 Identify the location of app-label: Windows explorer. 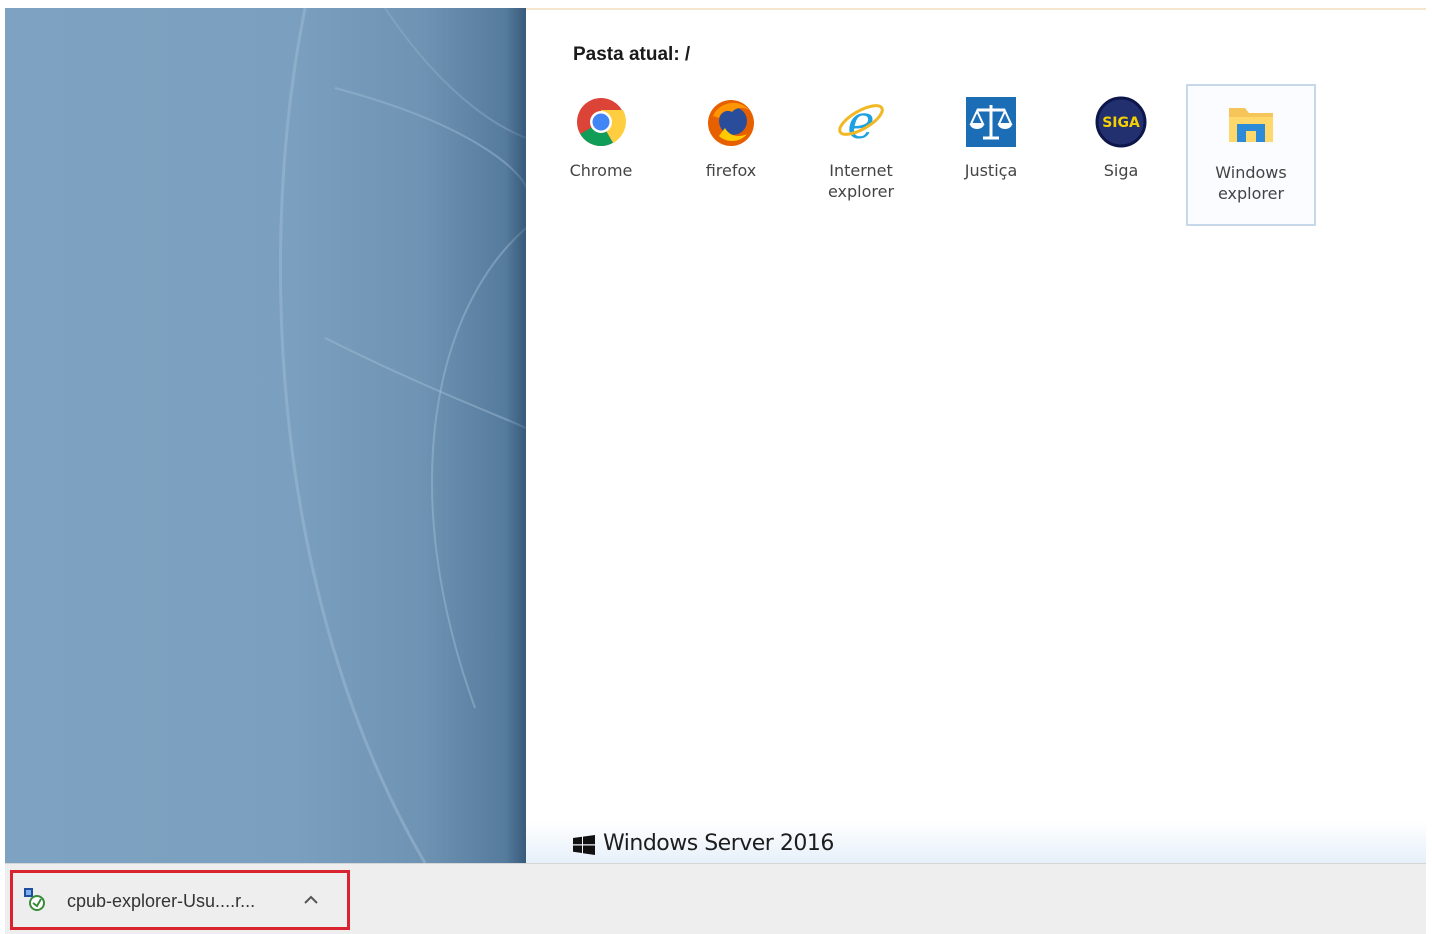
(1251, 183).